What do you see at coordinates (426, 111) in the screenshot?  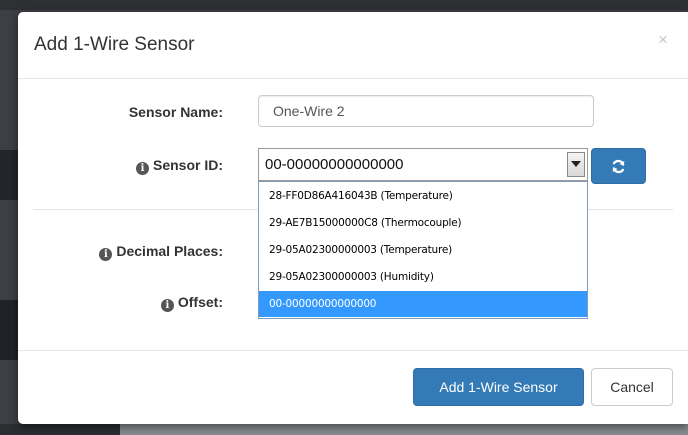 I see `sensor-name-input: One-Wire 2` at bounding box center [426, 111].